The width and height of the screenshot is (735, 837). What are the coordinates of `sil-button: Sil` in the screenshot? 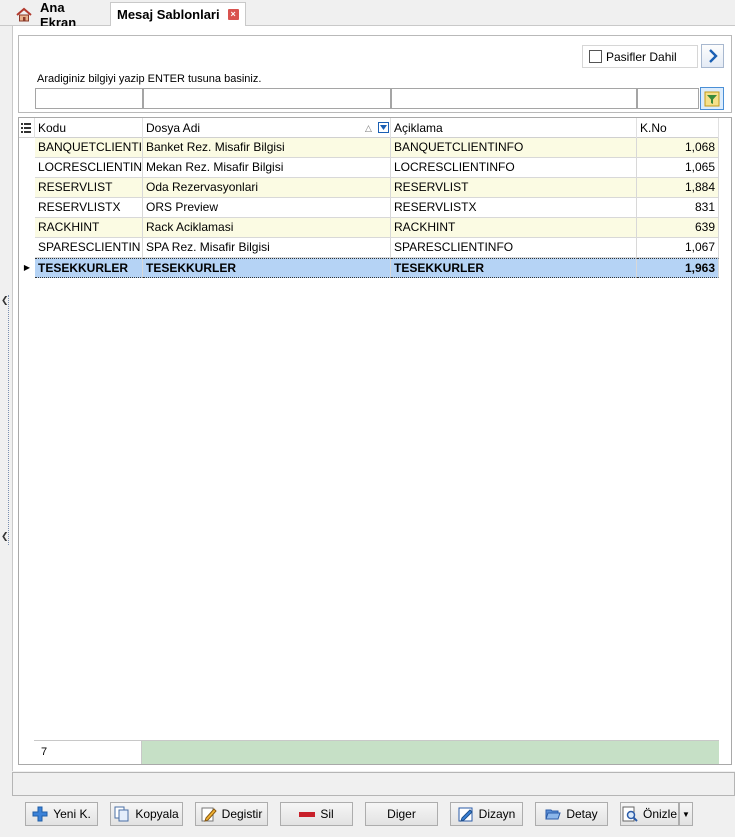 It's located at (316, 814).